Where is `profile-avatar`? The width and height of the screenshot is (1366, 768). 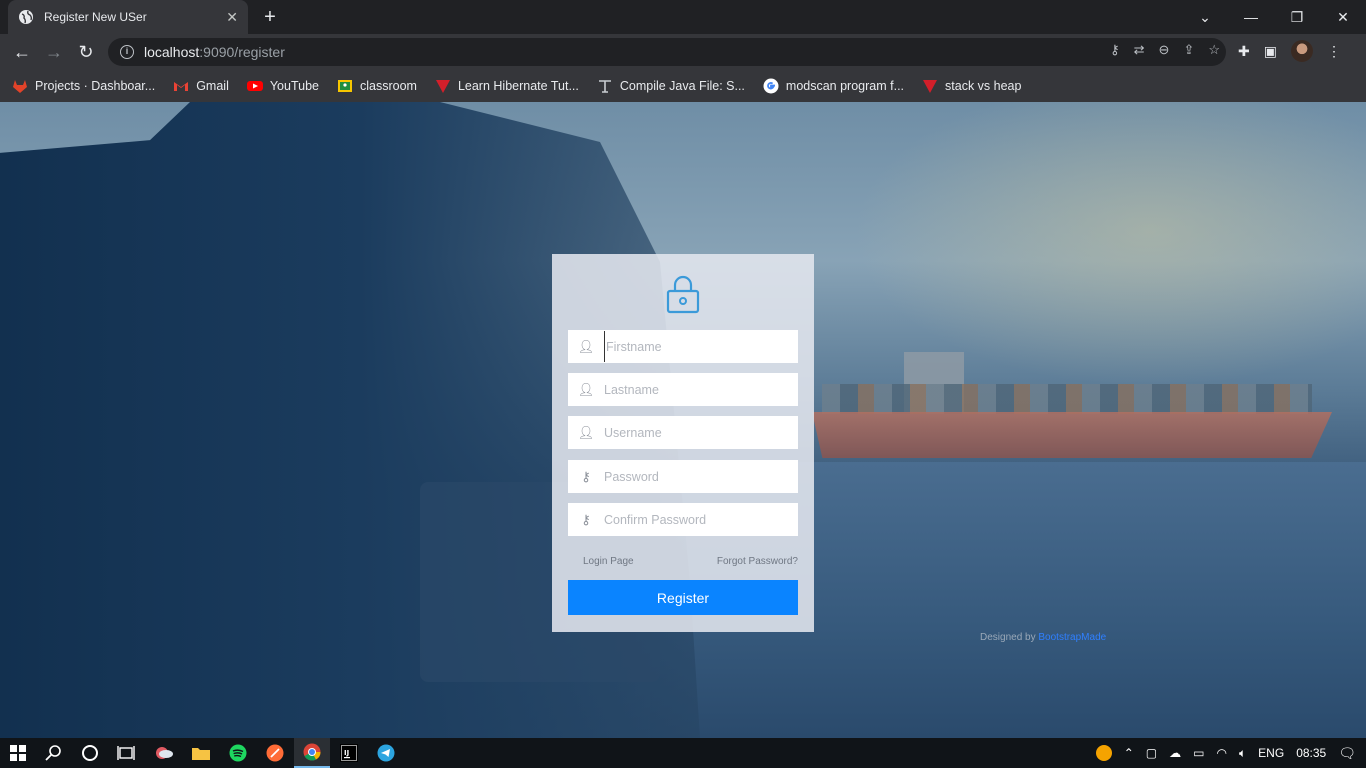 profile-avatar is located at coordinates (1301, 51).